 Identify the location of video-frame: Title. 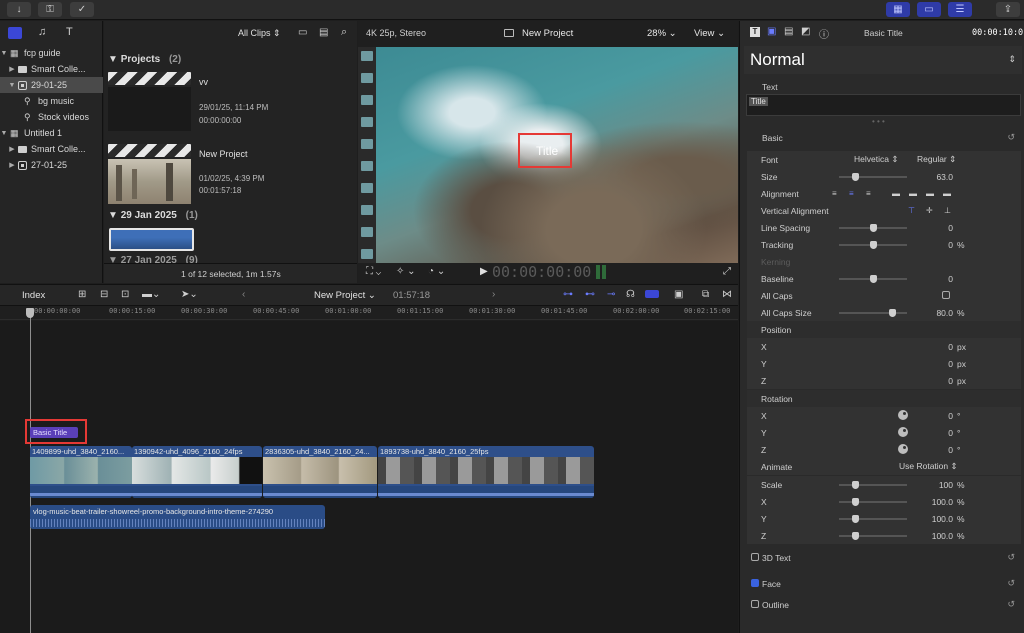
(548, 164).